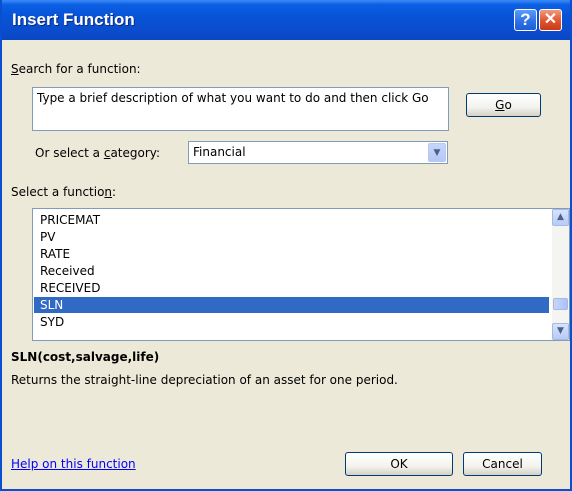 The height and width of the screenshot is (491, 572). Describe the element at coordinates (58, 192) in the screenshot. I see `function-list-label-pre: Select a functio` at that location.